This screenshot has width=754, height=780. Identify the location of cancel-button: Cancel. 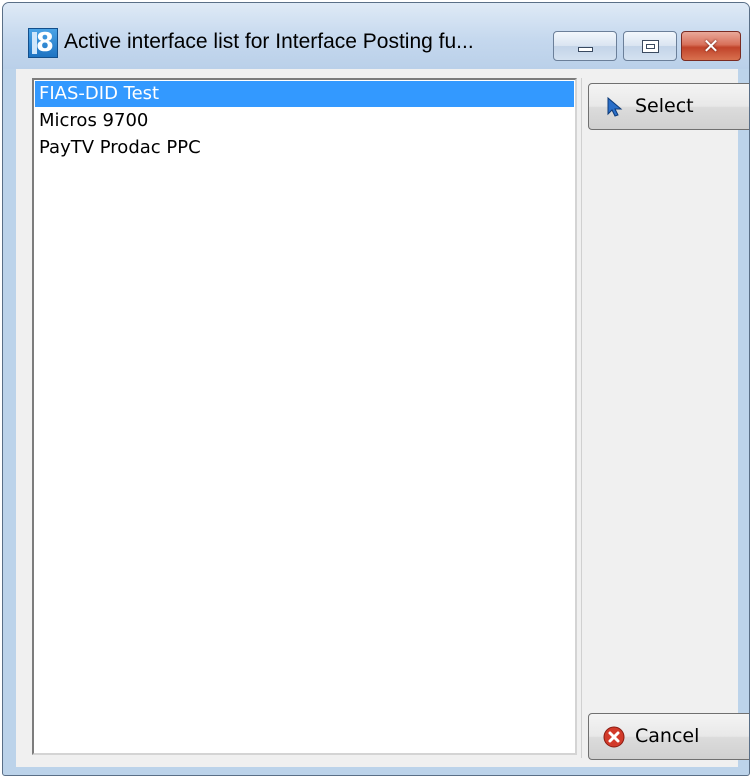
(668, 736).